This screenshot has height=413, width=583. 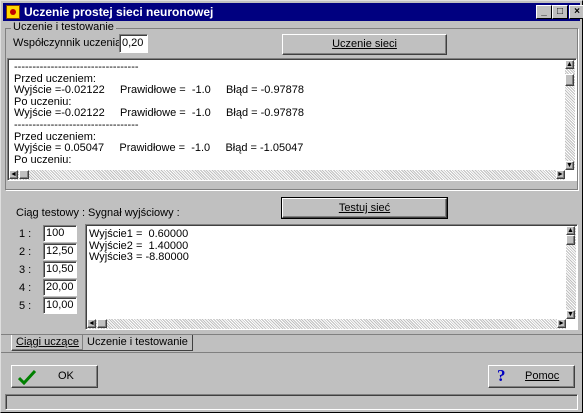 What do you see at coordinates (60, 251) in the screenshot?
I see `test-value-input: 12,50` at bounding box center [60, 251].